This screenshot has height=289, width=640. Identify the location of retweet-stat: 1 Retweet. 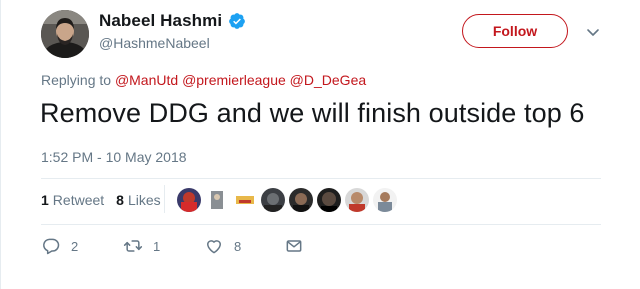
(72, 200).